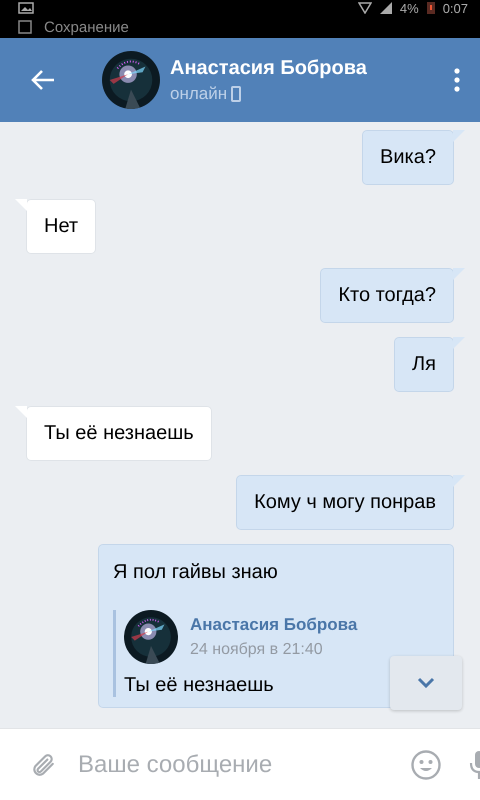  I want to click on outgoing-message: Кто тогда?, so click(387, 295).